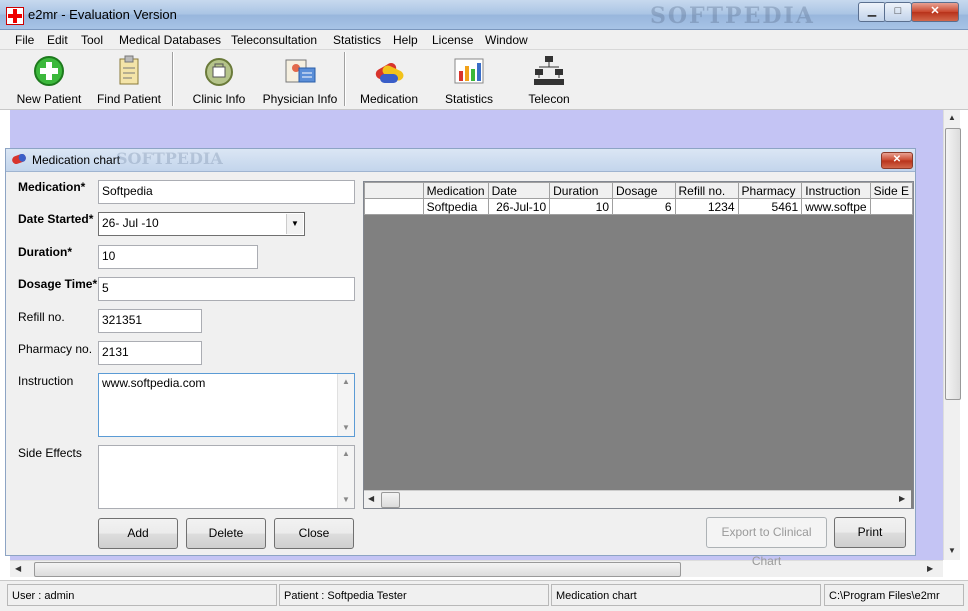 The image size is (968, 611). I want to click on add-button: Add, so click(138, 533).